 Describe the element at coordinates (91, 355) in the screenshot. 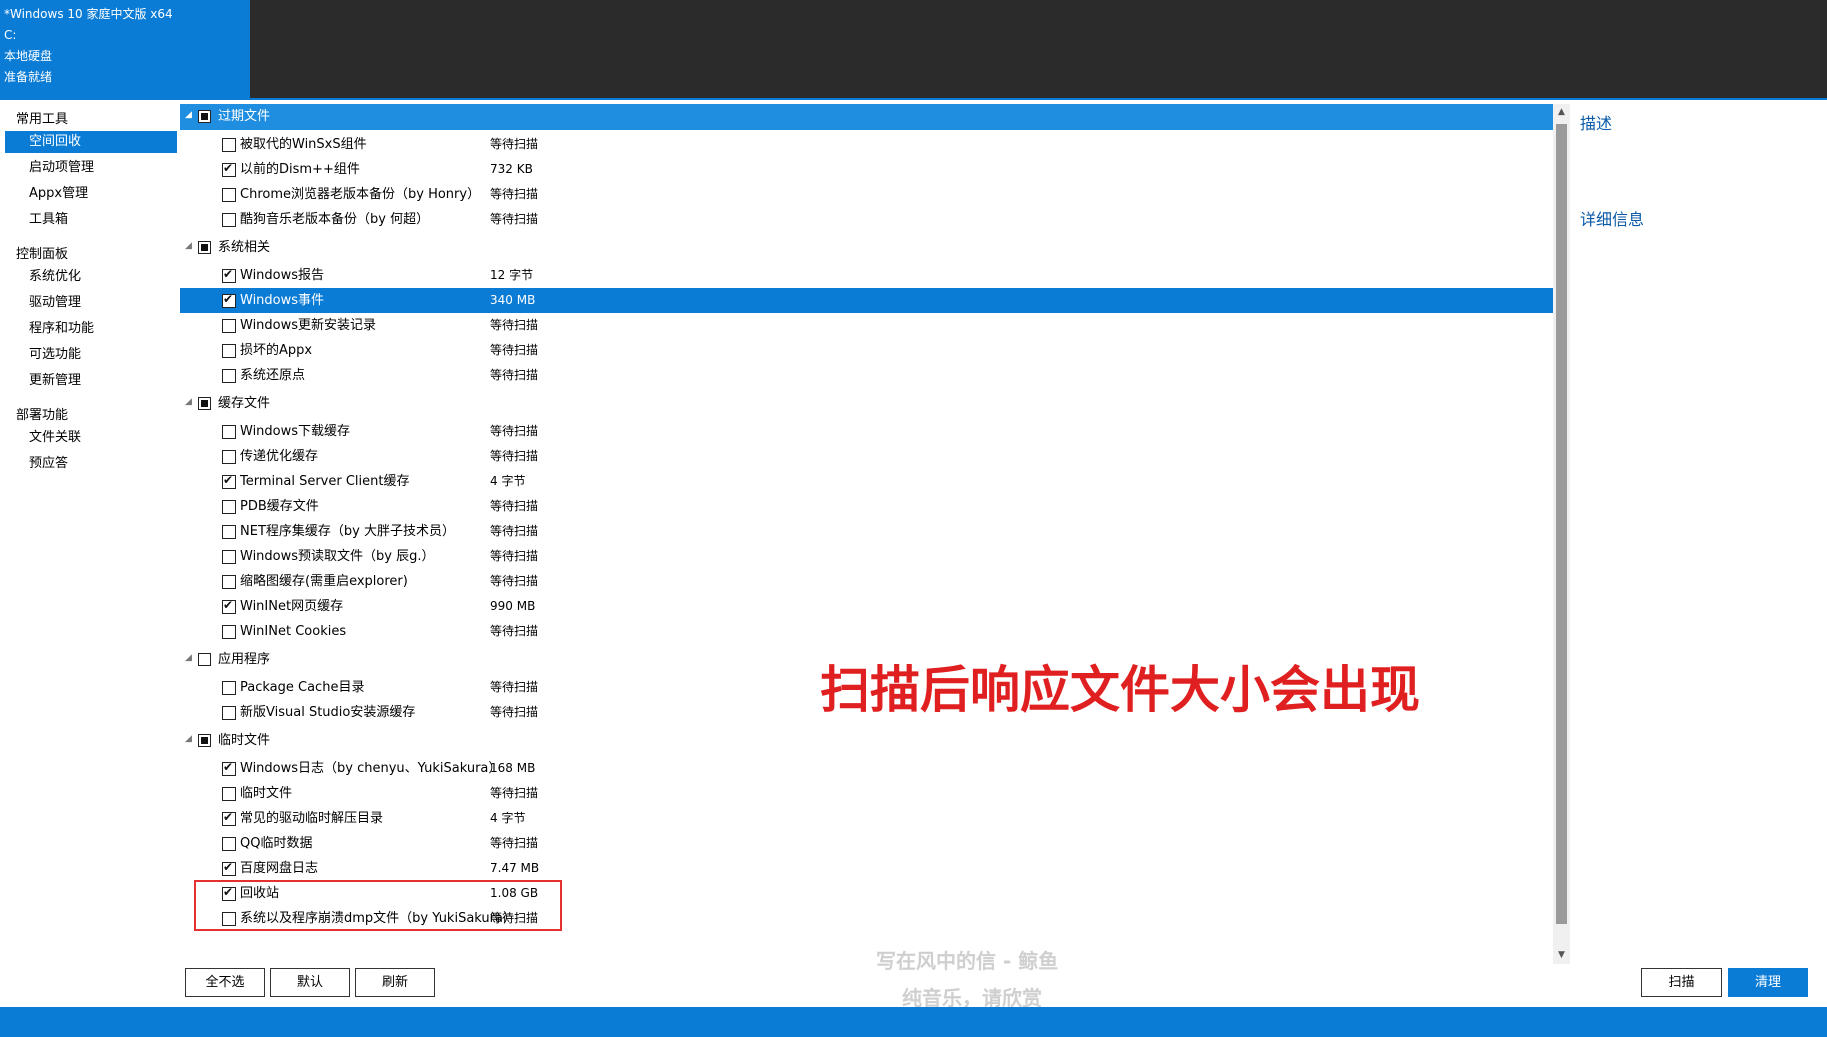

I see `nav-item: 可选功能` at that location.